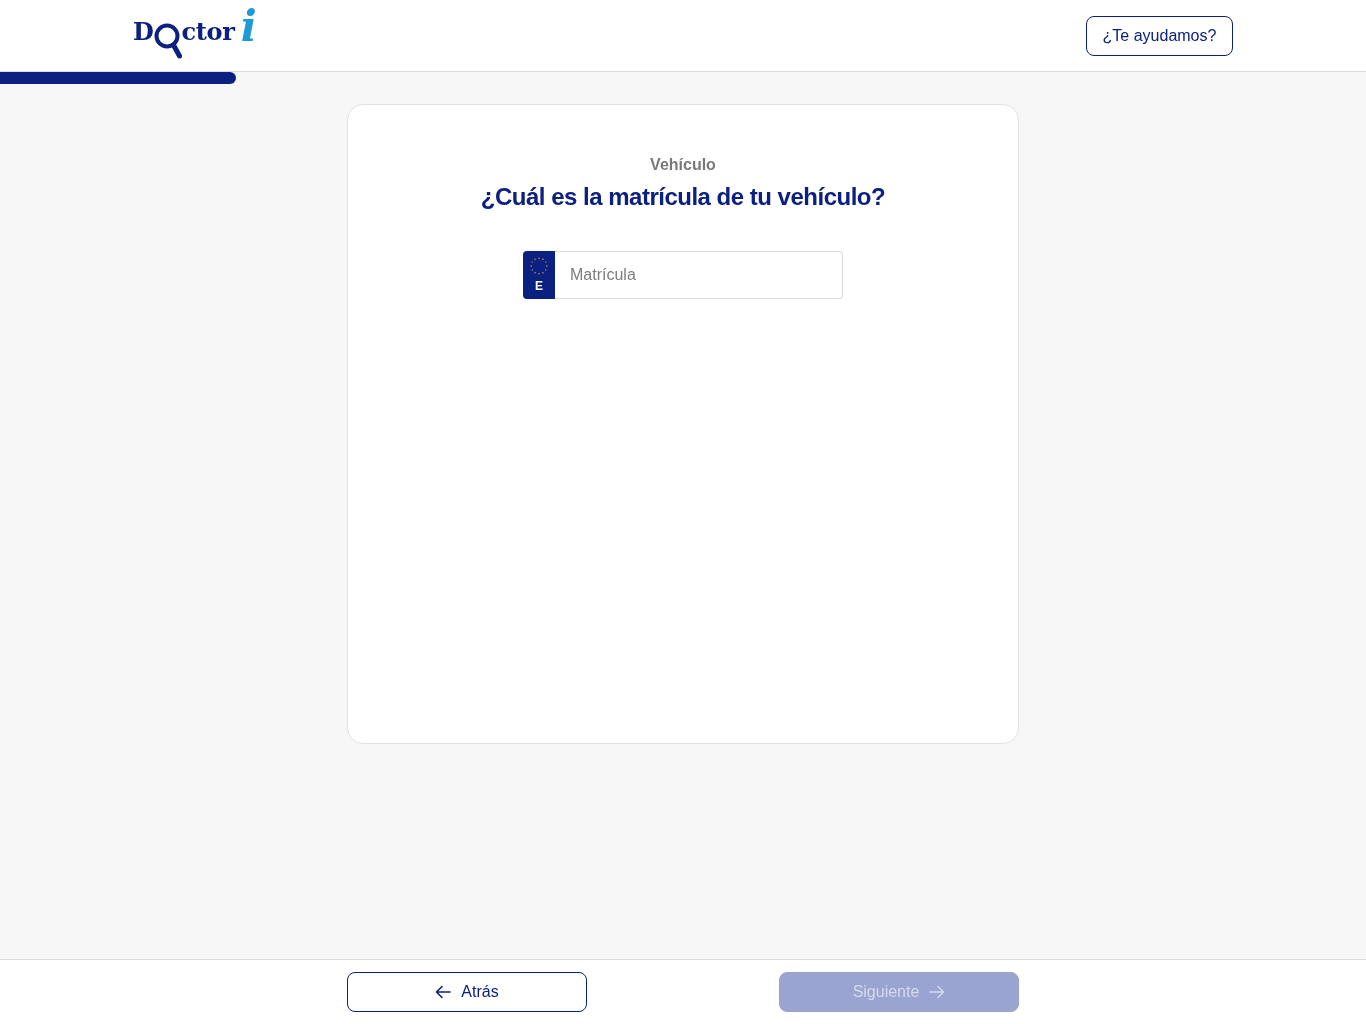 The width and height of the screenshot is (1366, 1024). I want to click on back-button: Atrás, so click(467, 992).